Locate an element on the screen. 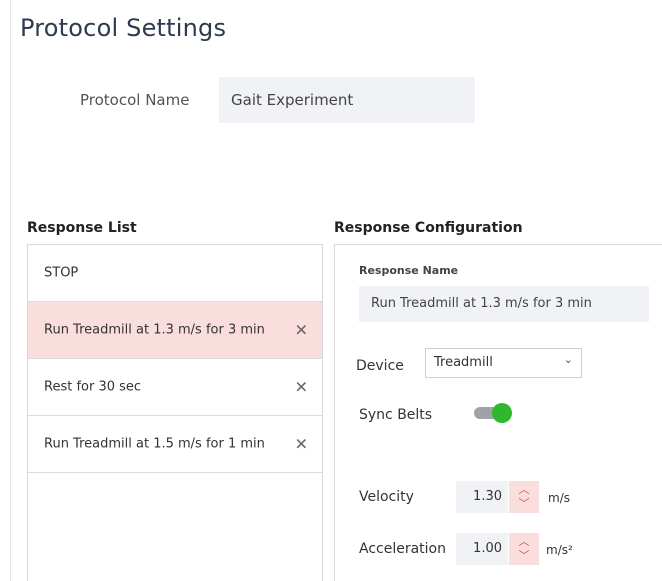 Image resolution: width=662 pixels, height=581 pixels. protocol-name-label: Protocol Name is located at coordinates (135, 100).